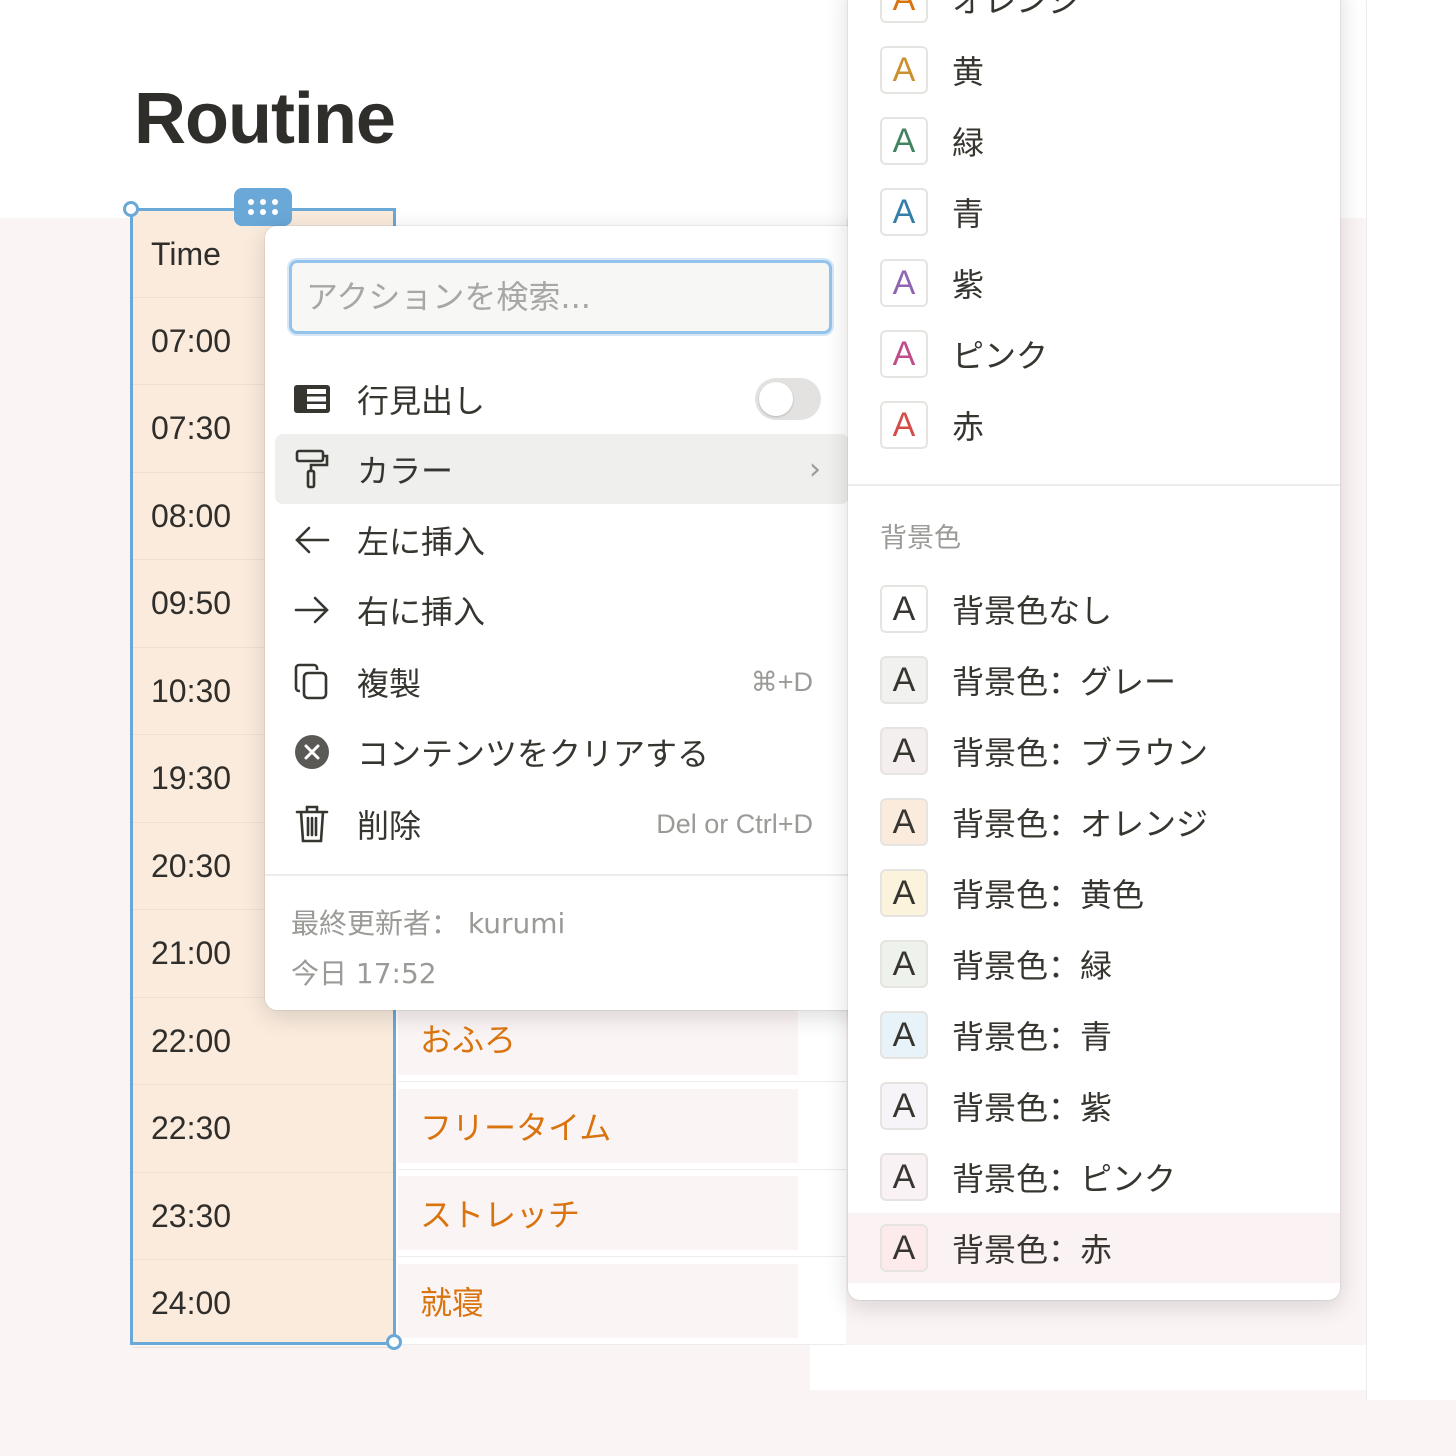 The image size is (1456, 1456). I want to click on menu-item-insert-left: 左に挿入, so click(562, 540).